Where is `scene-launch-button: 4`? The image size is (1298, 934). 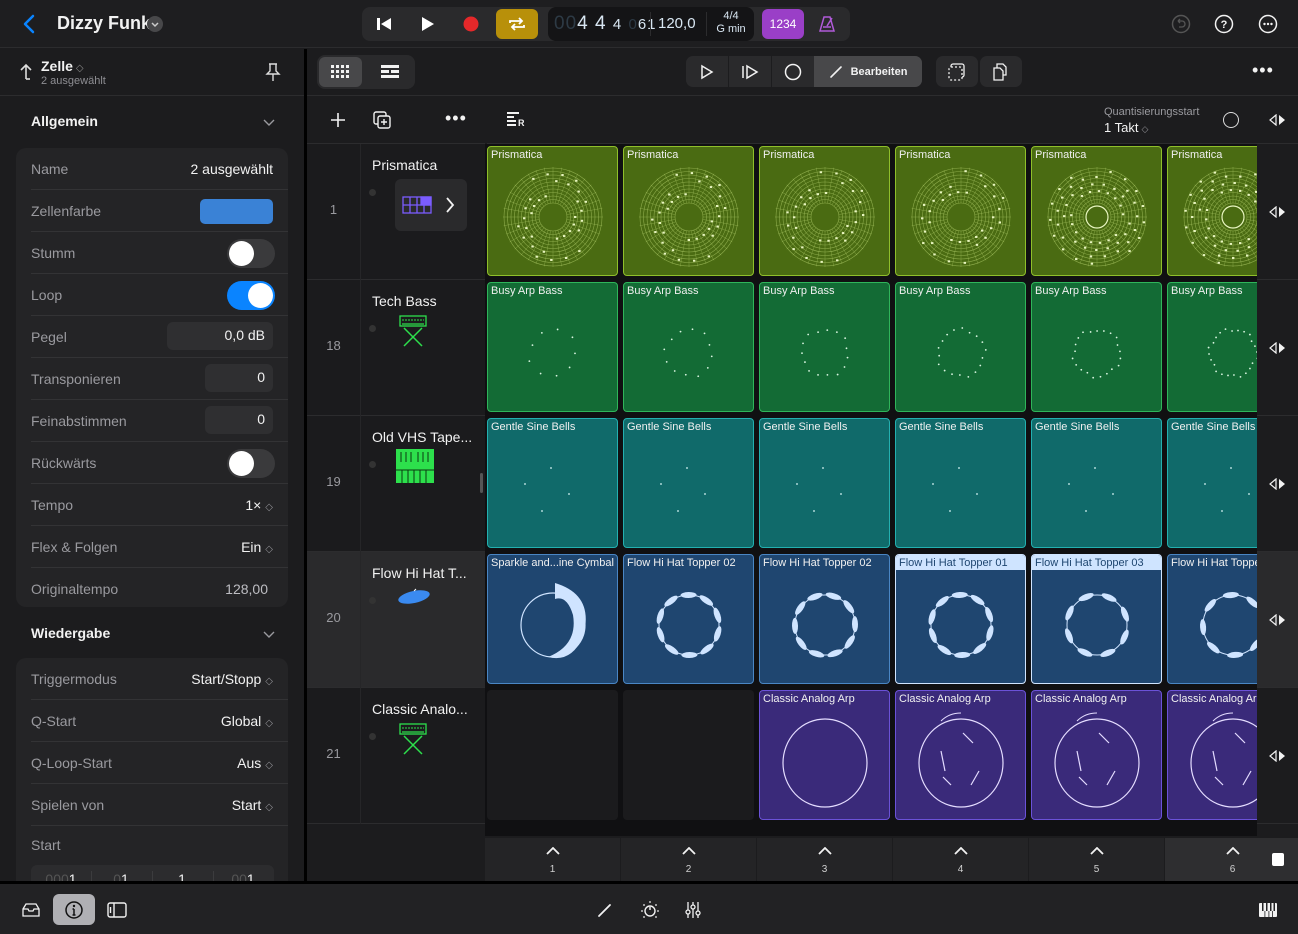
scene-launch-button: 4 is located at coordinates (961, 859).